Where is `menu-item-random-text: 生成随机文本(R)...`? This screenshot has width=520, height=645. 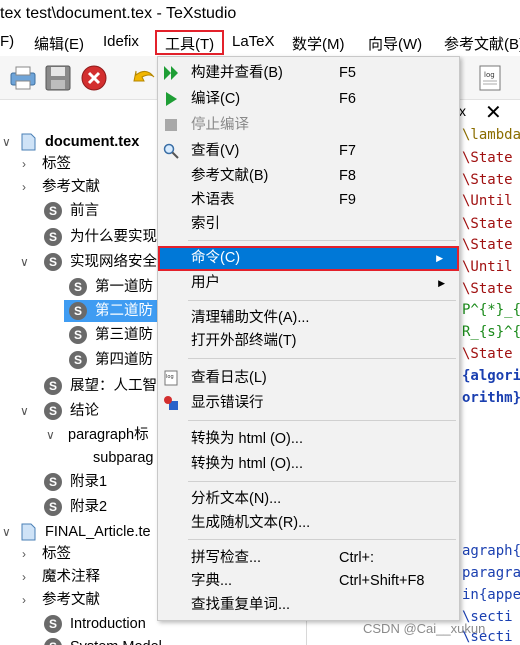 menu-item-random-text: 生成随机文本(R)... is located at coordinates (308, 523).